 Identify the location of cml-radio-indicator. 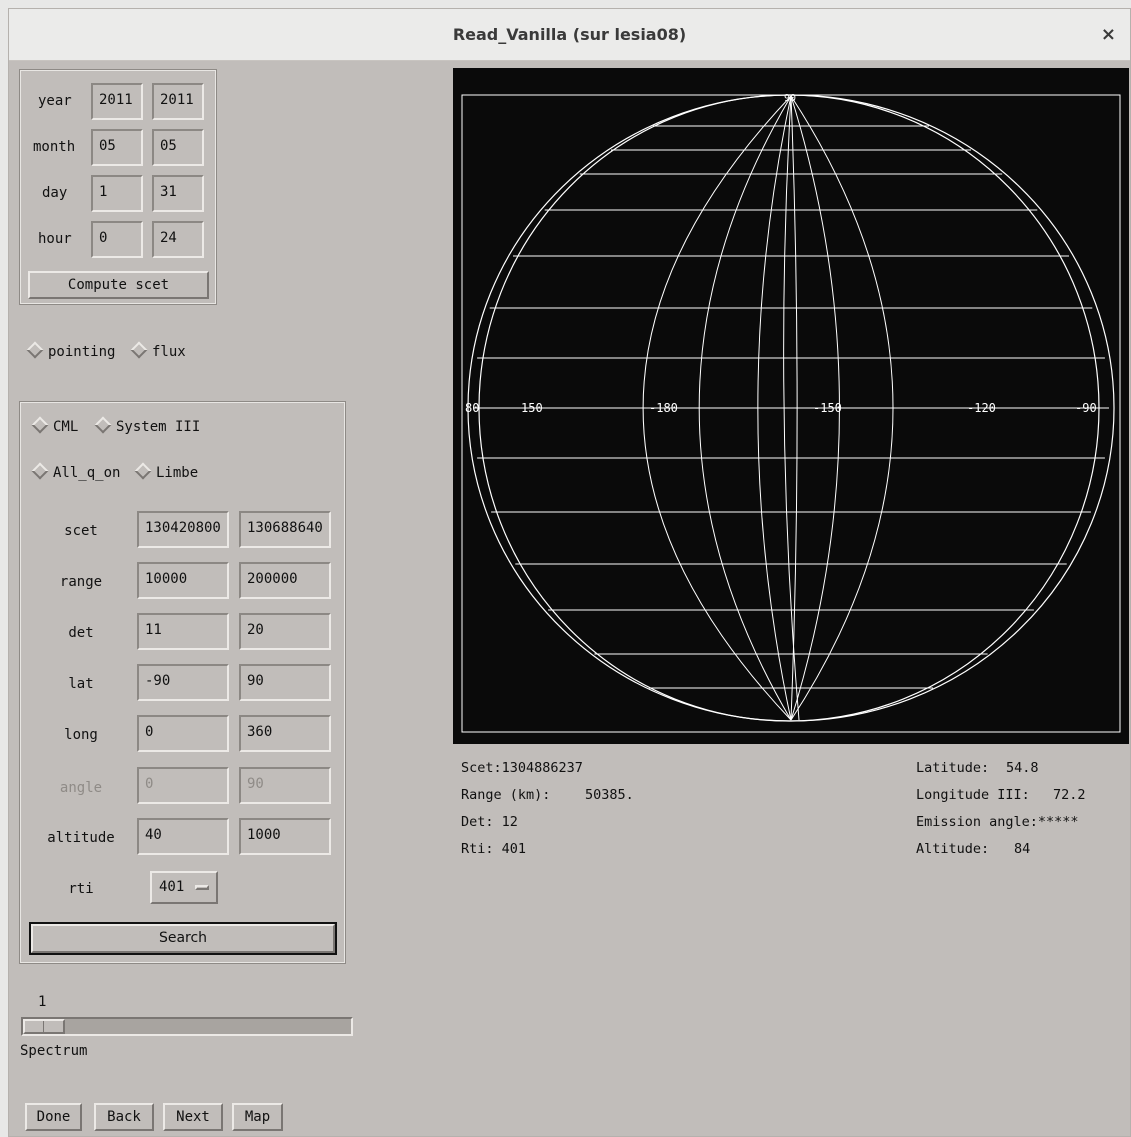
(40, 425).